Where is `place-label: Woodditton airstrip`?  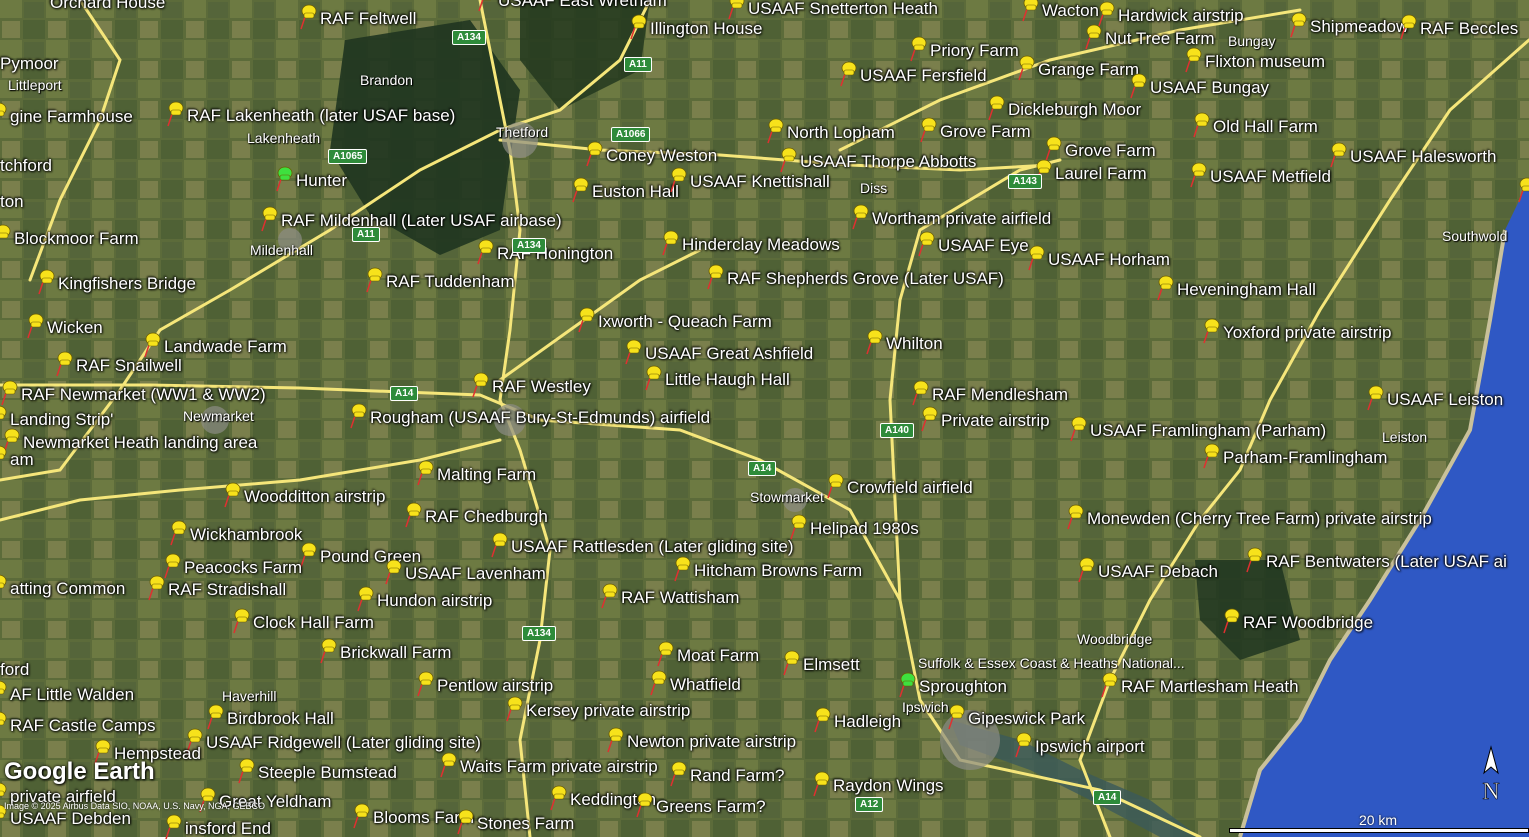 place-label: Woodditton airstrip is located at coordinates (314, 497).